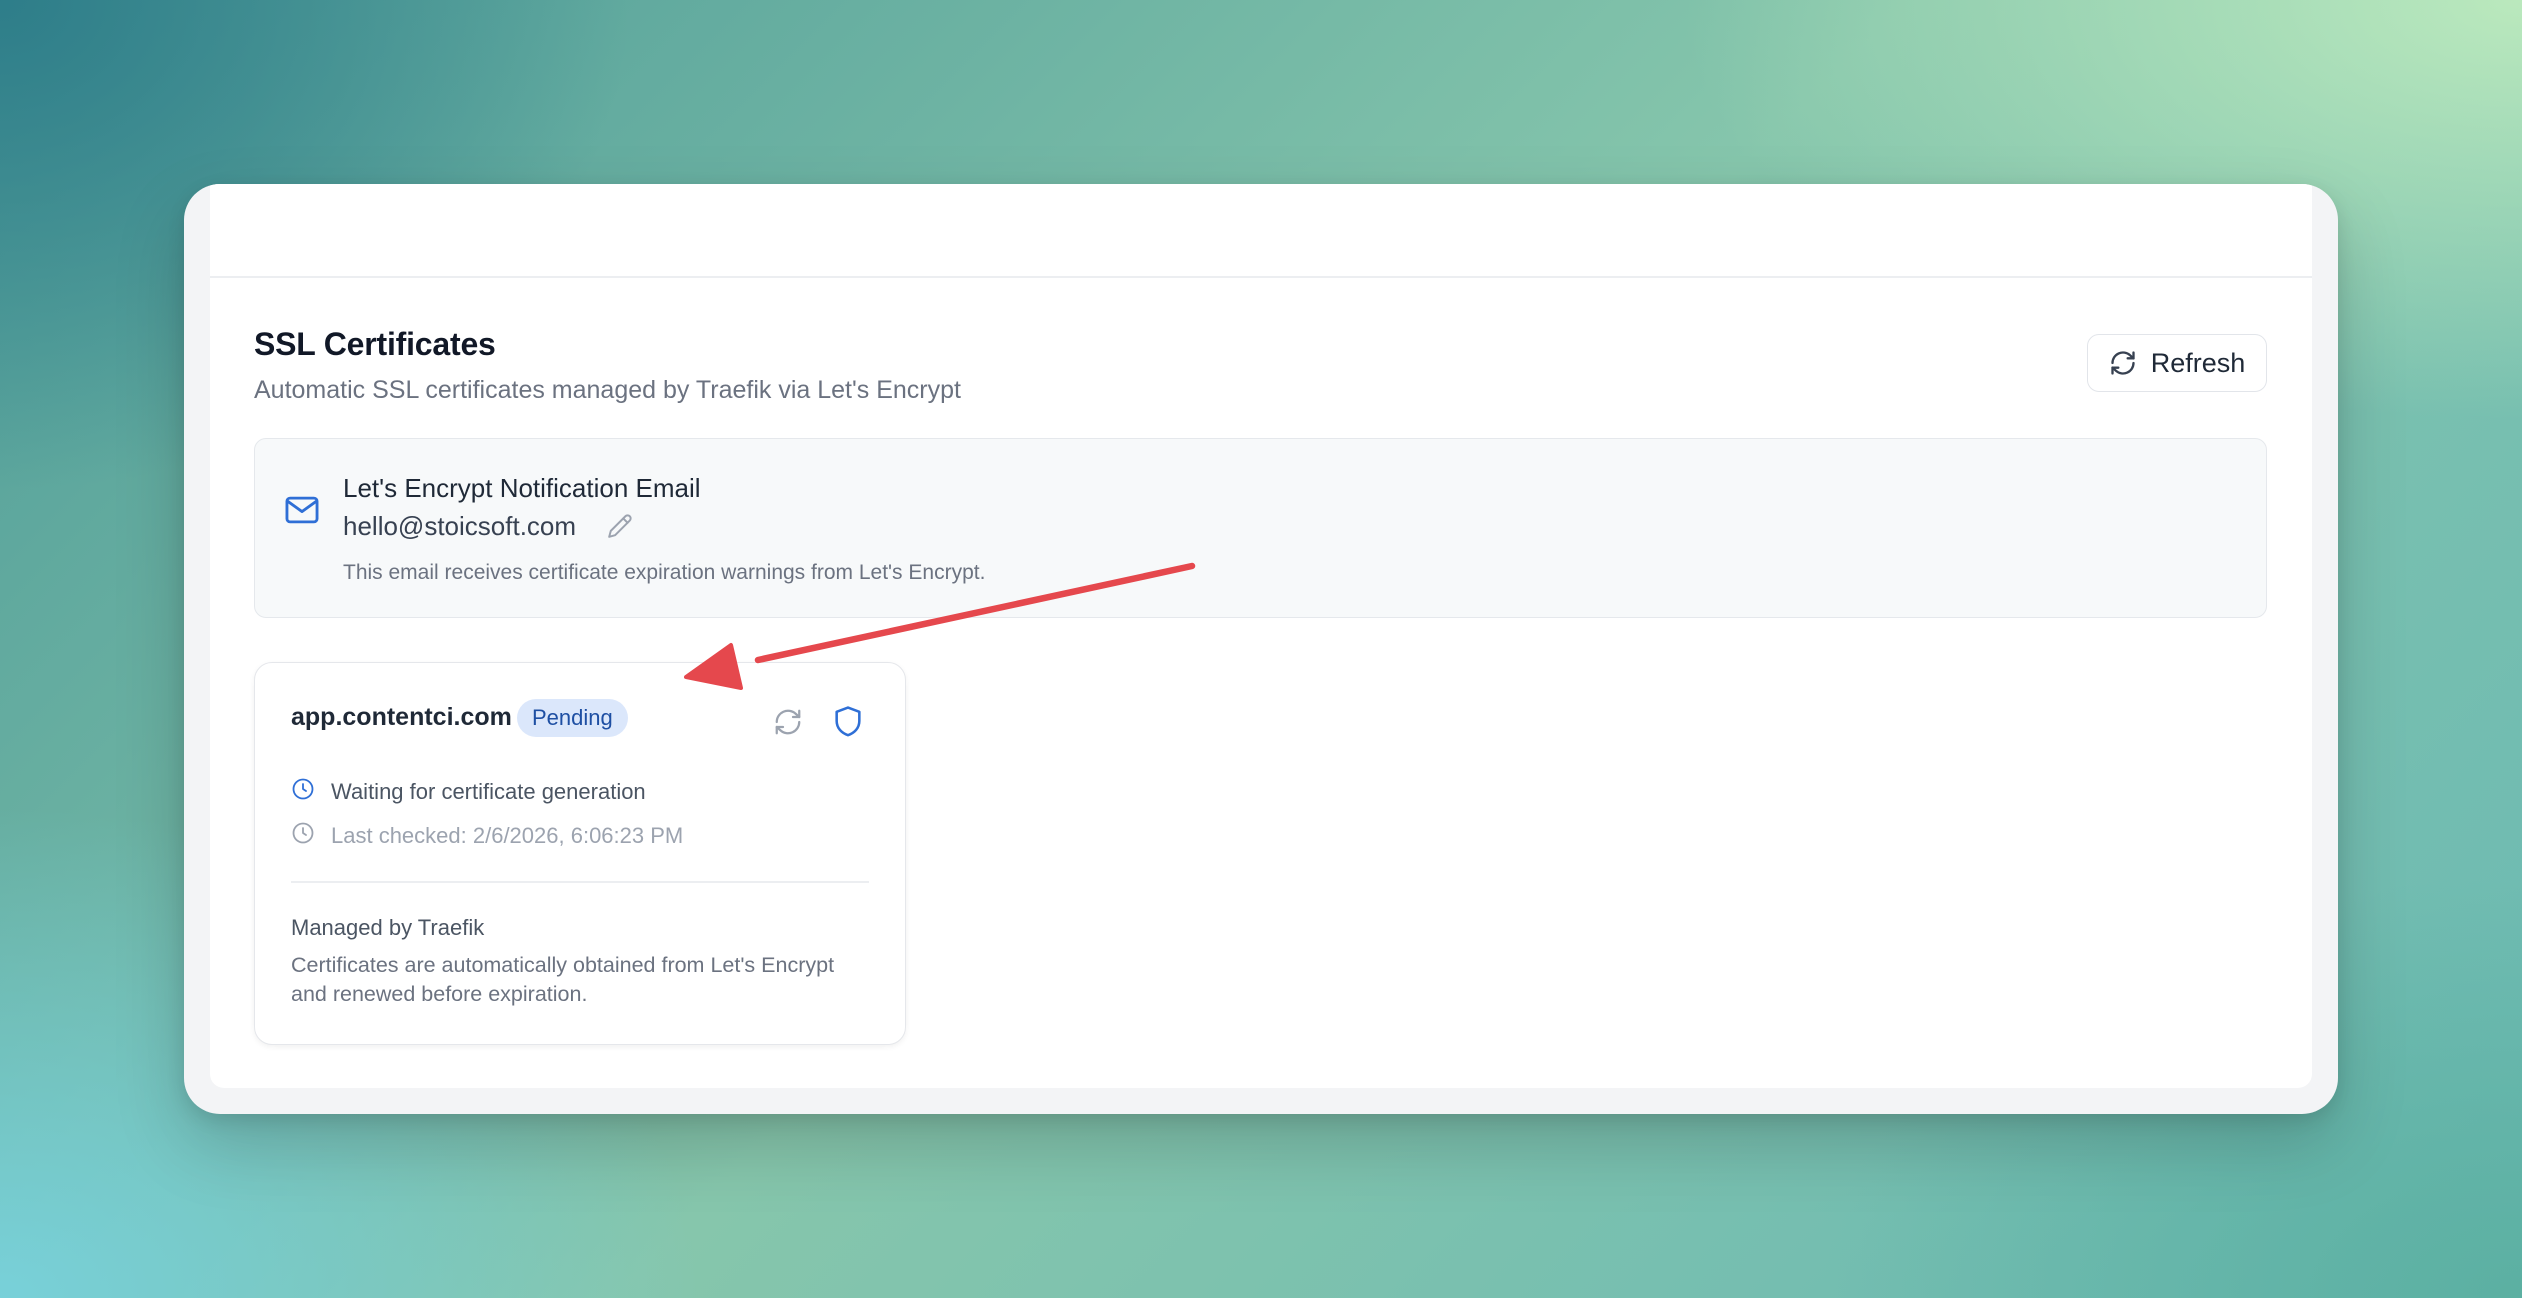 The width and height of the screenshot is (2522, 1298). What do you see at coordinates (788, 724) in the screenshot?
I see `refresh-certificate-icon` at bounding box center [788, 724].